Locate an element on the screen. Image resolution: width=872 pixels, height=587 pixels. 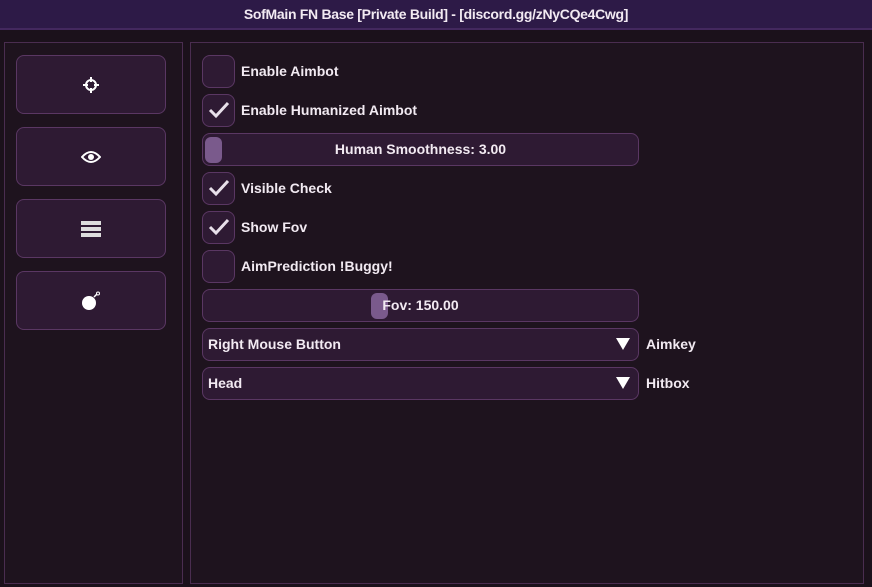
slider-label: Fov: 150.00 is located at coordinates (420, 305).